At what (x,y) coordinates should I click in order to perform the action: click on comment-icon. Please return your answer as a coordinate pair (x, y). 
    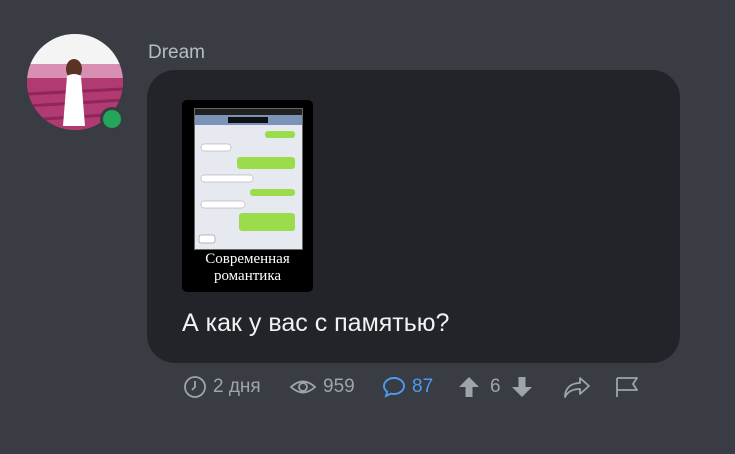
    Looking at the image, I should click on (394, 387).